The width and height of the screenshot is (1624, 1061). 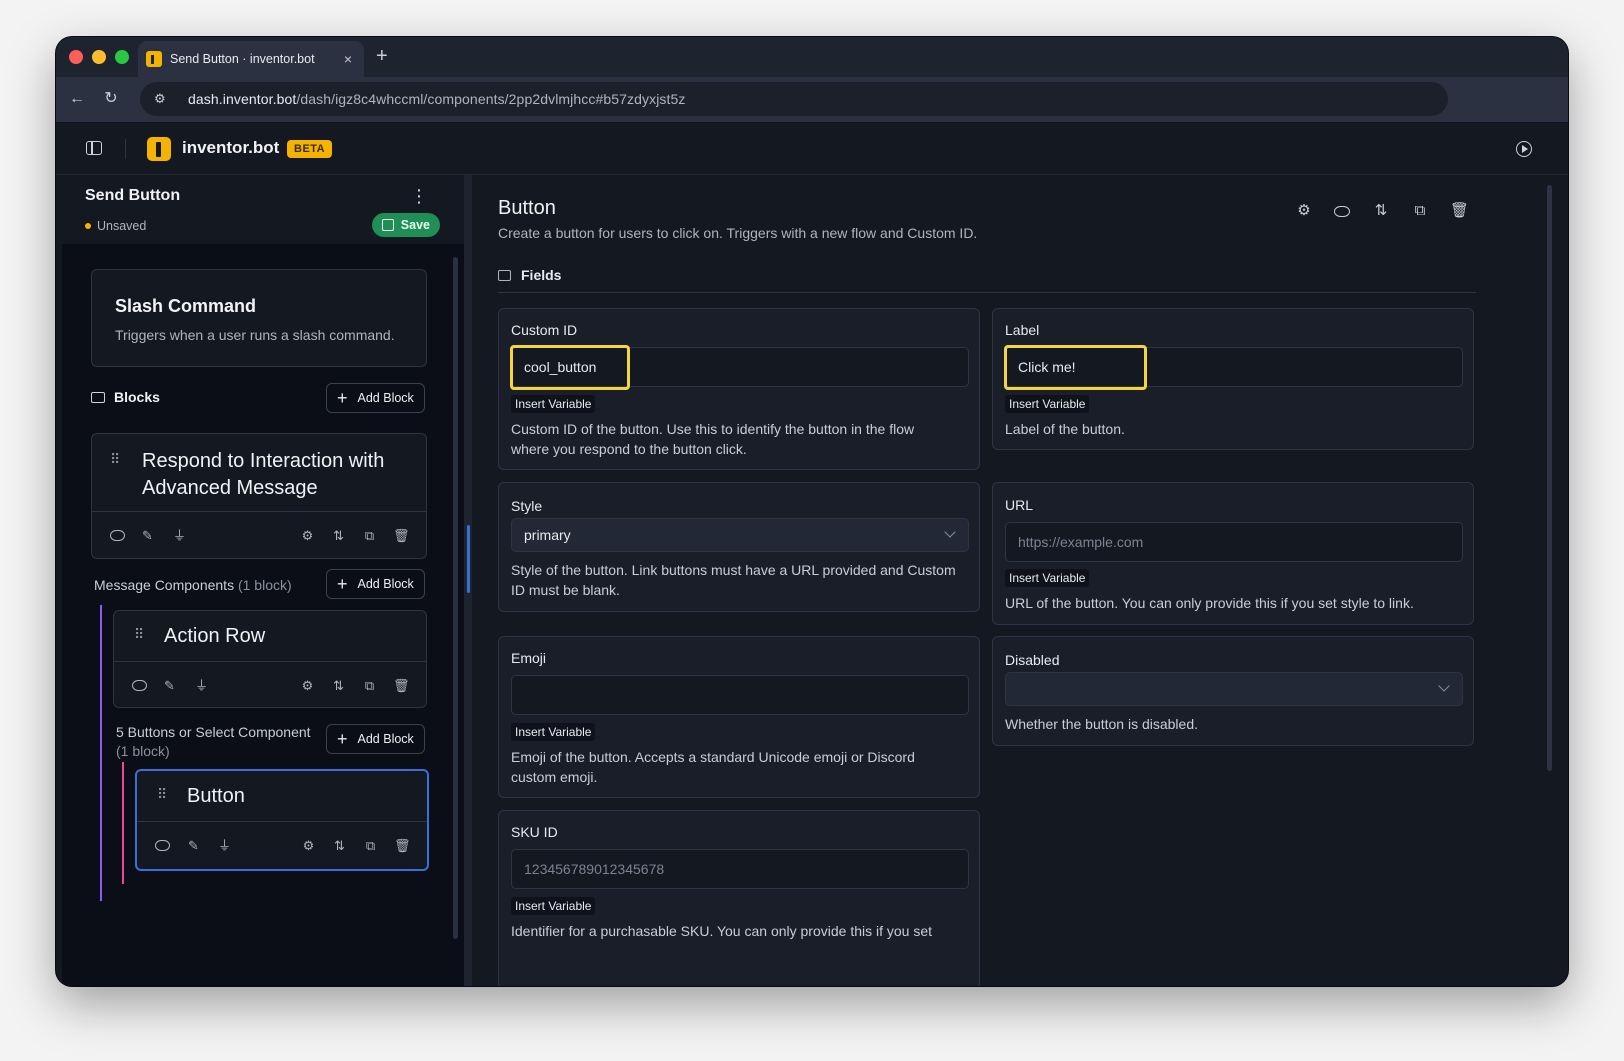 I want to click on url-host: dash.inventor.bot, so click(x=242, y=99).